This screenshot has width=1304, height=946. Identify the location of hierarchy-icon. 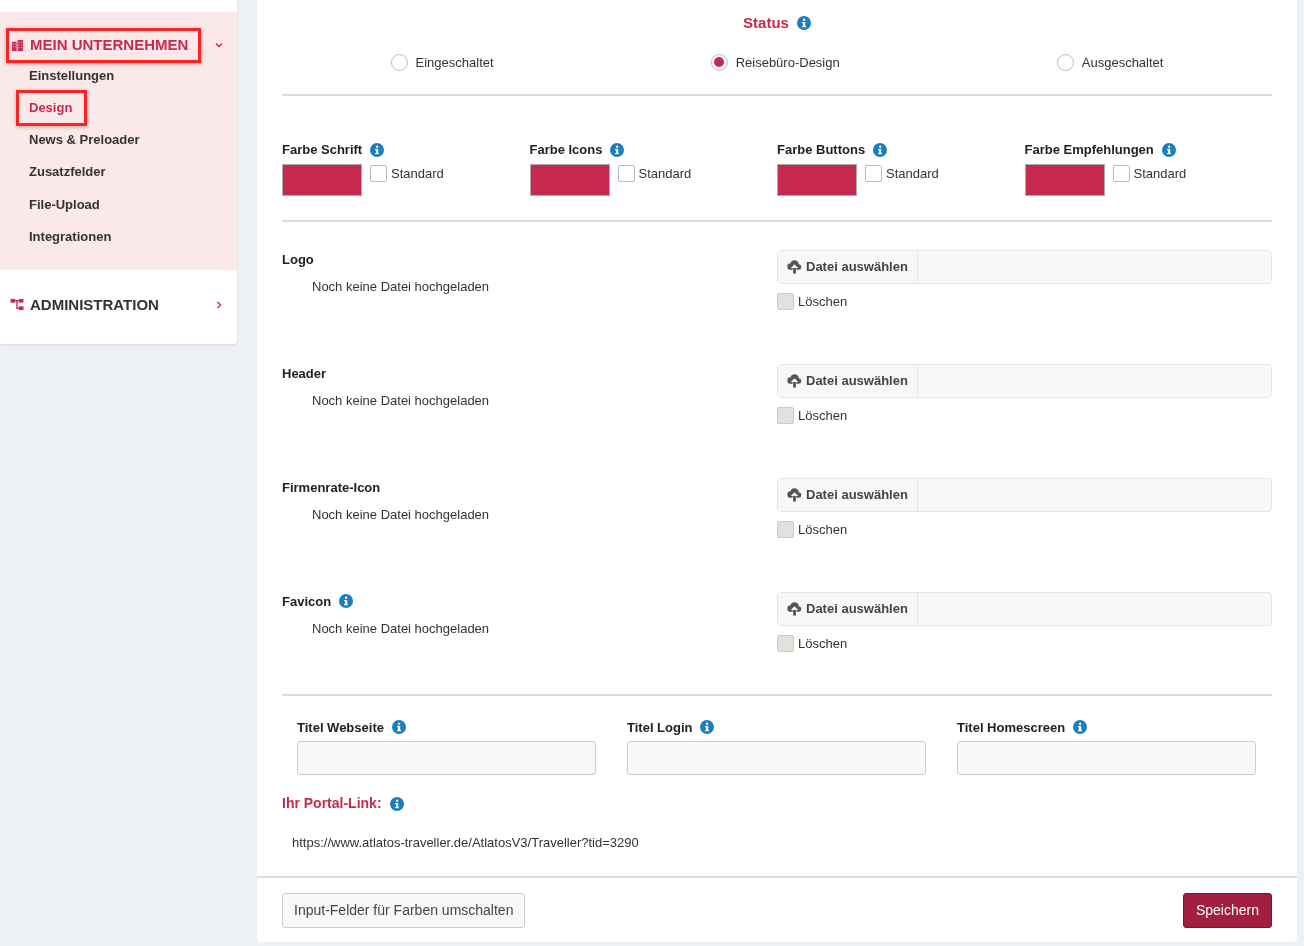
(17, 305).